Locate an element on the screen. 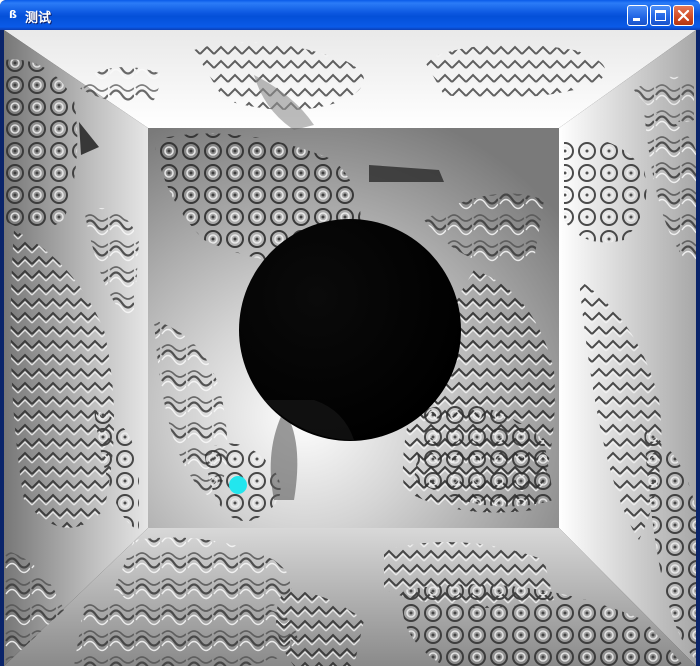 The height and width of the screenshot is (666, 700). maximize-icon is located at coordinates (660, 15).